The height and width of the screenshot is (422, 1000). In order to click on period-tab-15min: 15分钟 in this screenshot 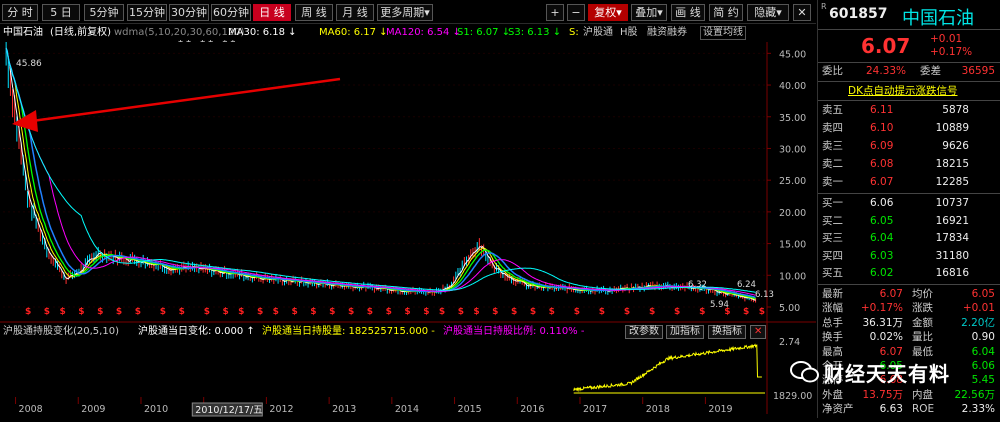, I will do `click(147, 12)`.